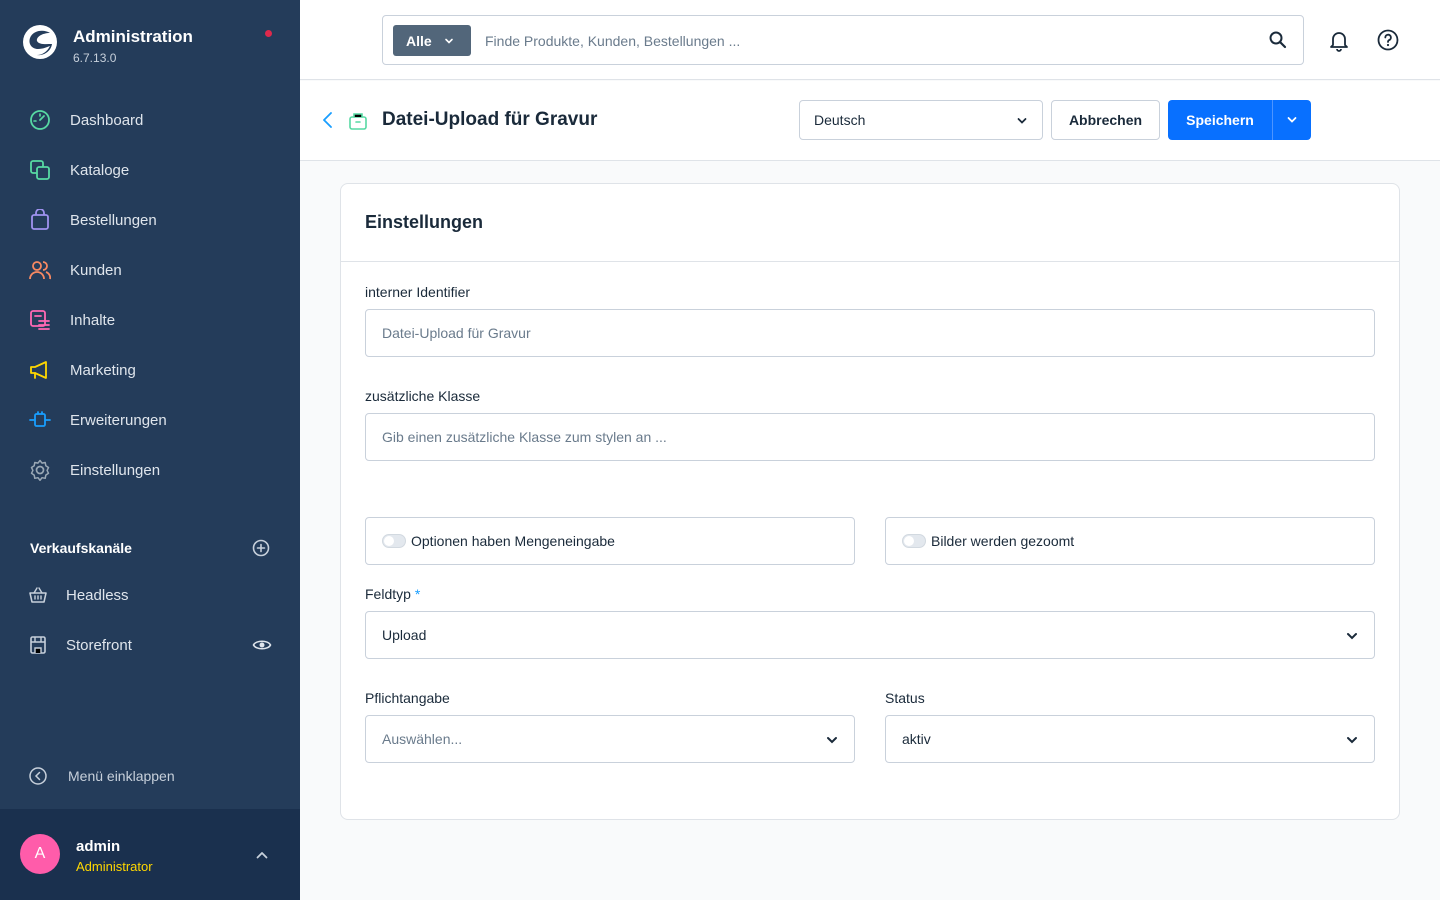  I want to click on nav-item-extensions: Erweiterungen, so click(150, 420).